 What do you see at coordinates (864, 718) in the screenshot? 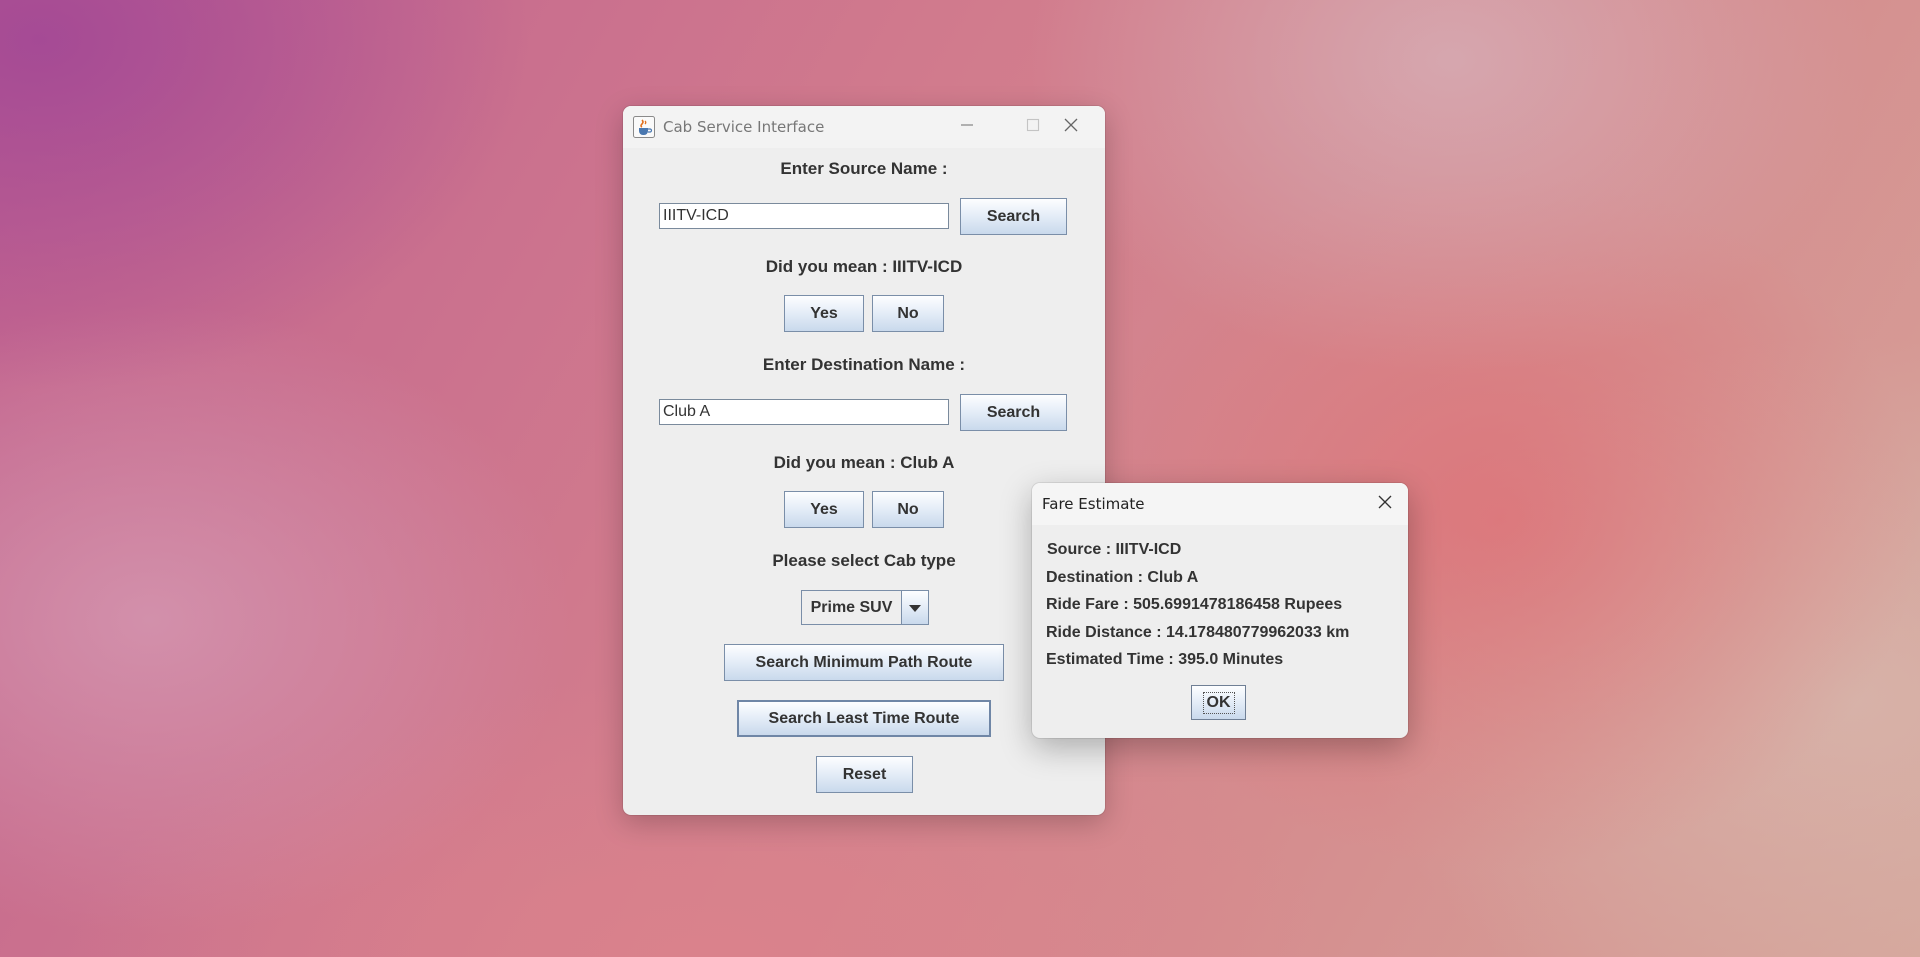
I see `search-least-time-button: Search Least Time Route` at bounding box center [864, 718].